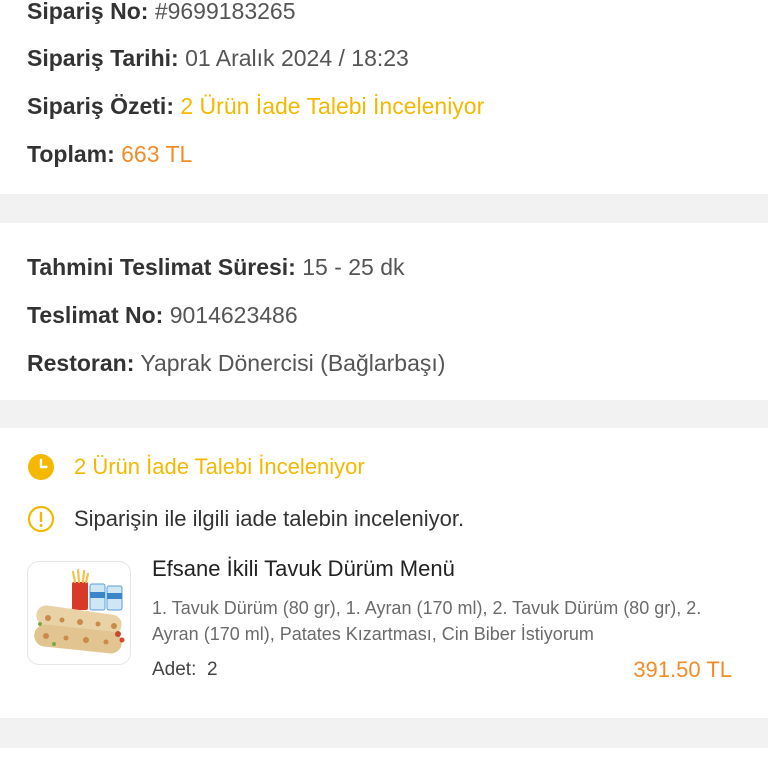 This screenshot has width=768, height=768. Describe the element at coordinates (100, 106) in the screenshot. I see `order-summary-label: Sipariş Özeti:` at that location.